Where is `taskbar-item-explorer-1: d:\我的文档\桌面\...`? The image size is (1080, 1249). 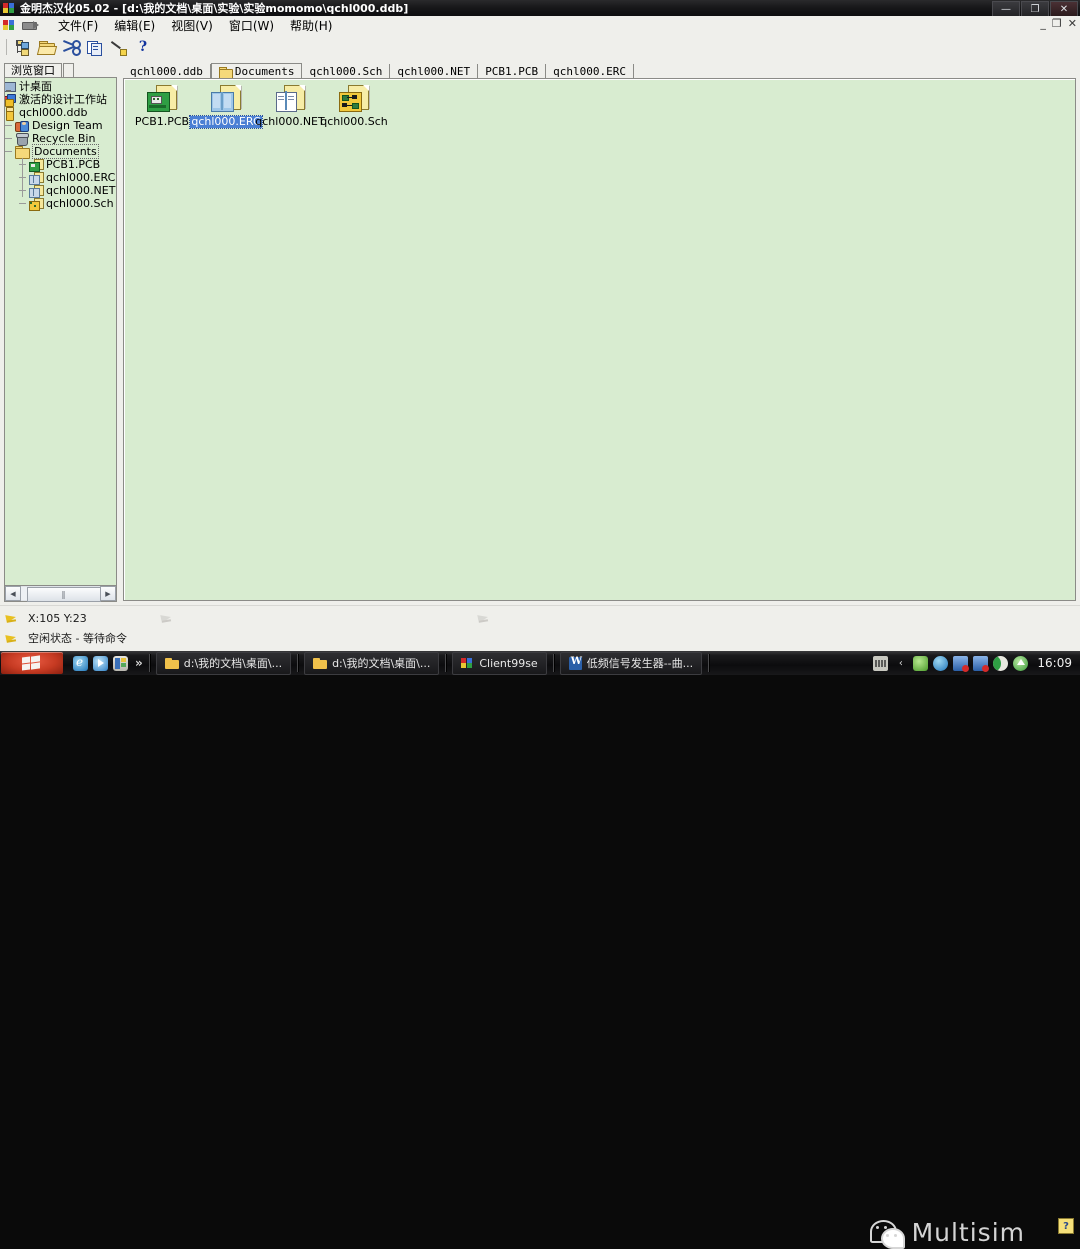 taskbar-item-explorer-1: d:\我的文档\桌面\... is located at coordinates (223, 663).